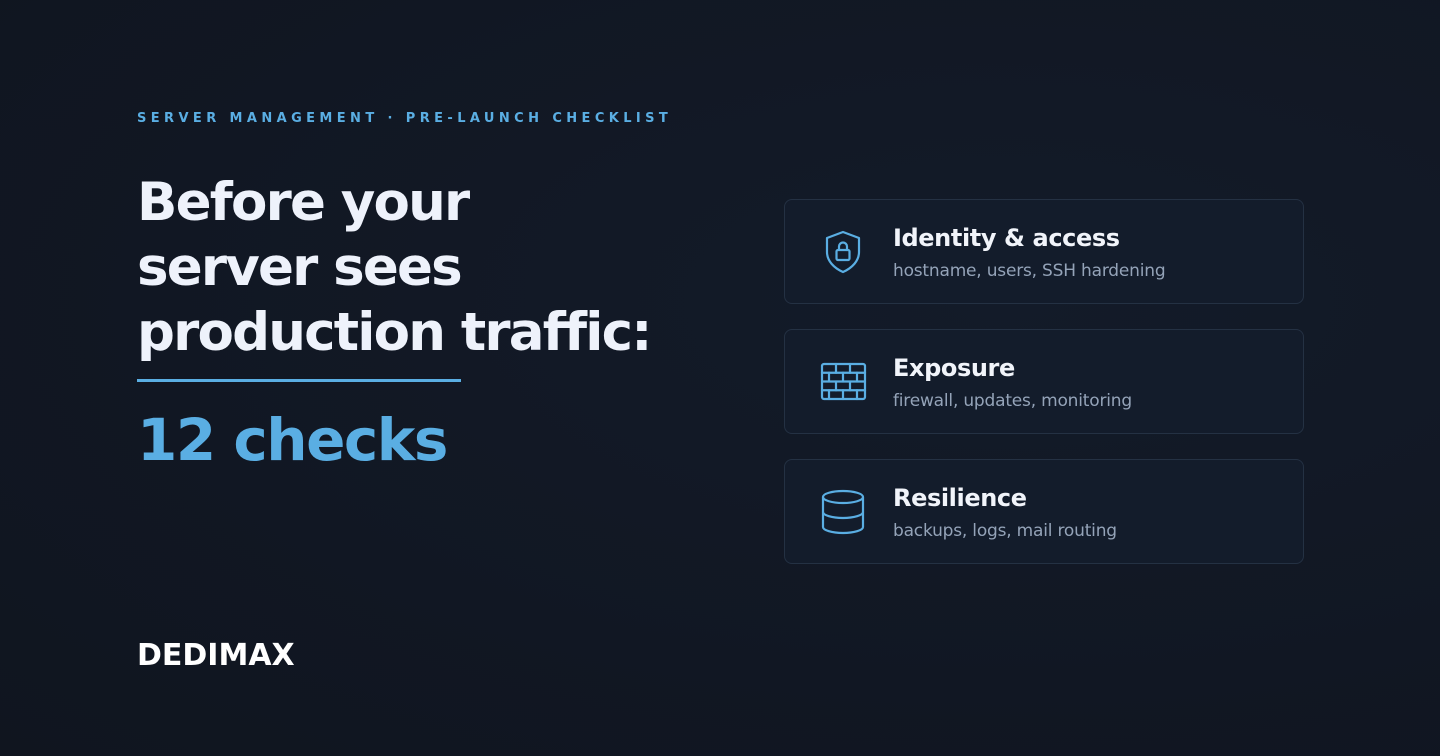  I want to click on card-resilience: Resilience backups, logs, mail routing, so click(1044, 511).